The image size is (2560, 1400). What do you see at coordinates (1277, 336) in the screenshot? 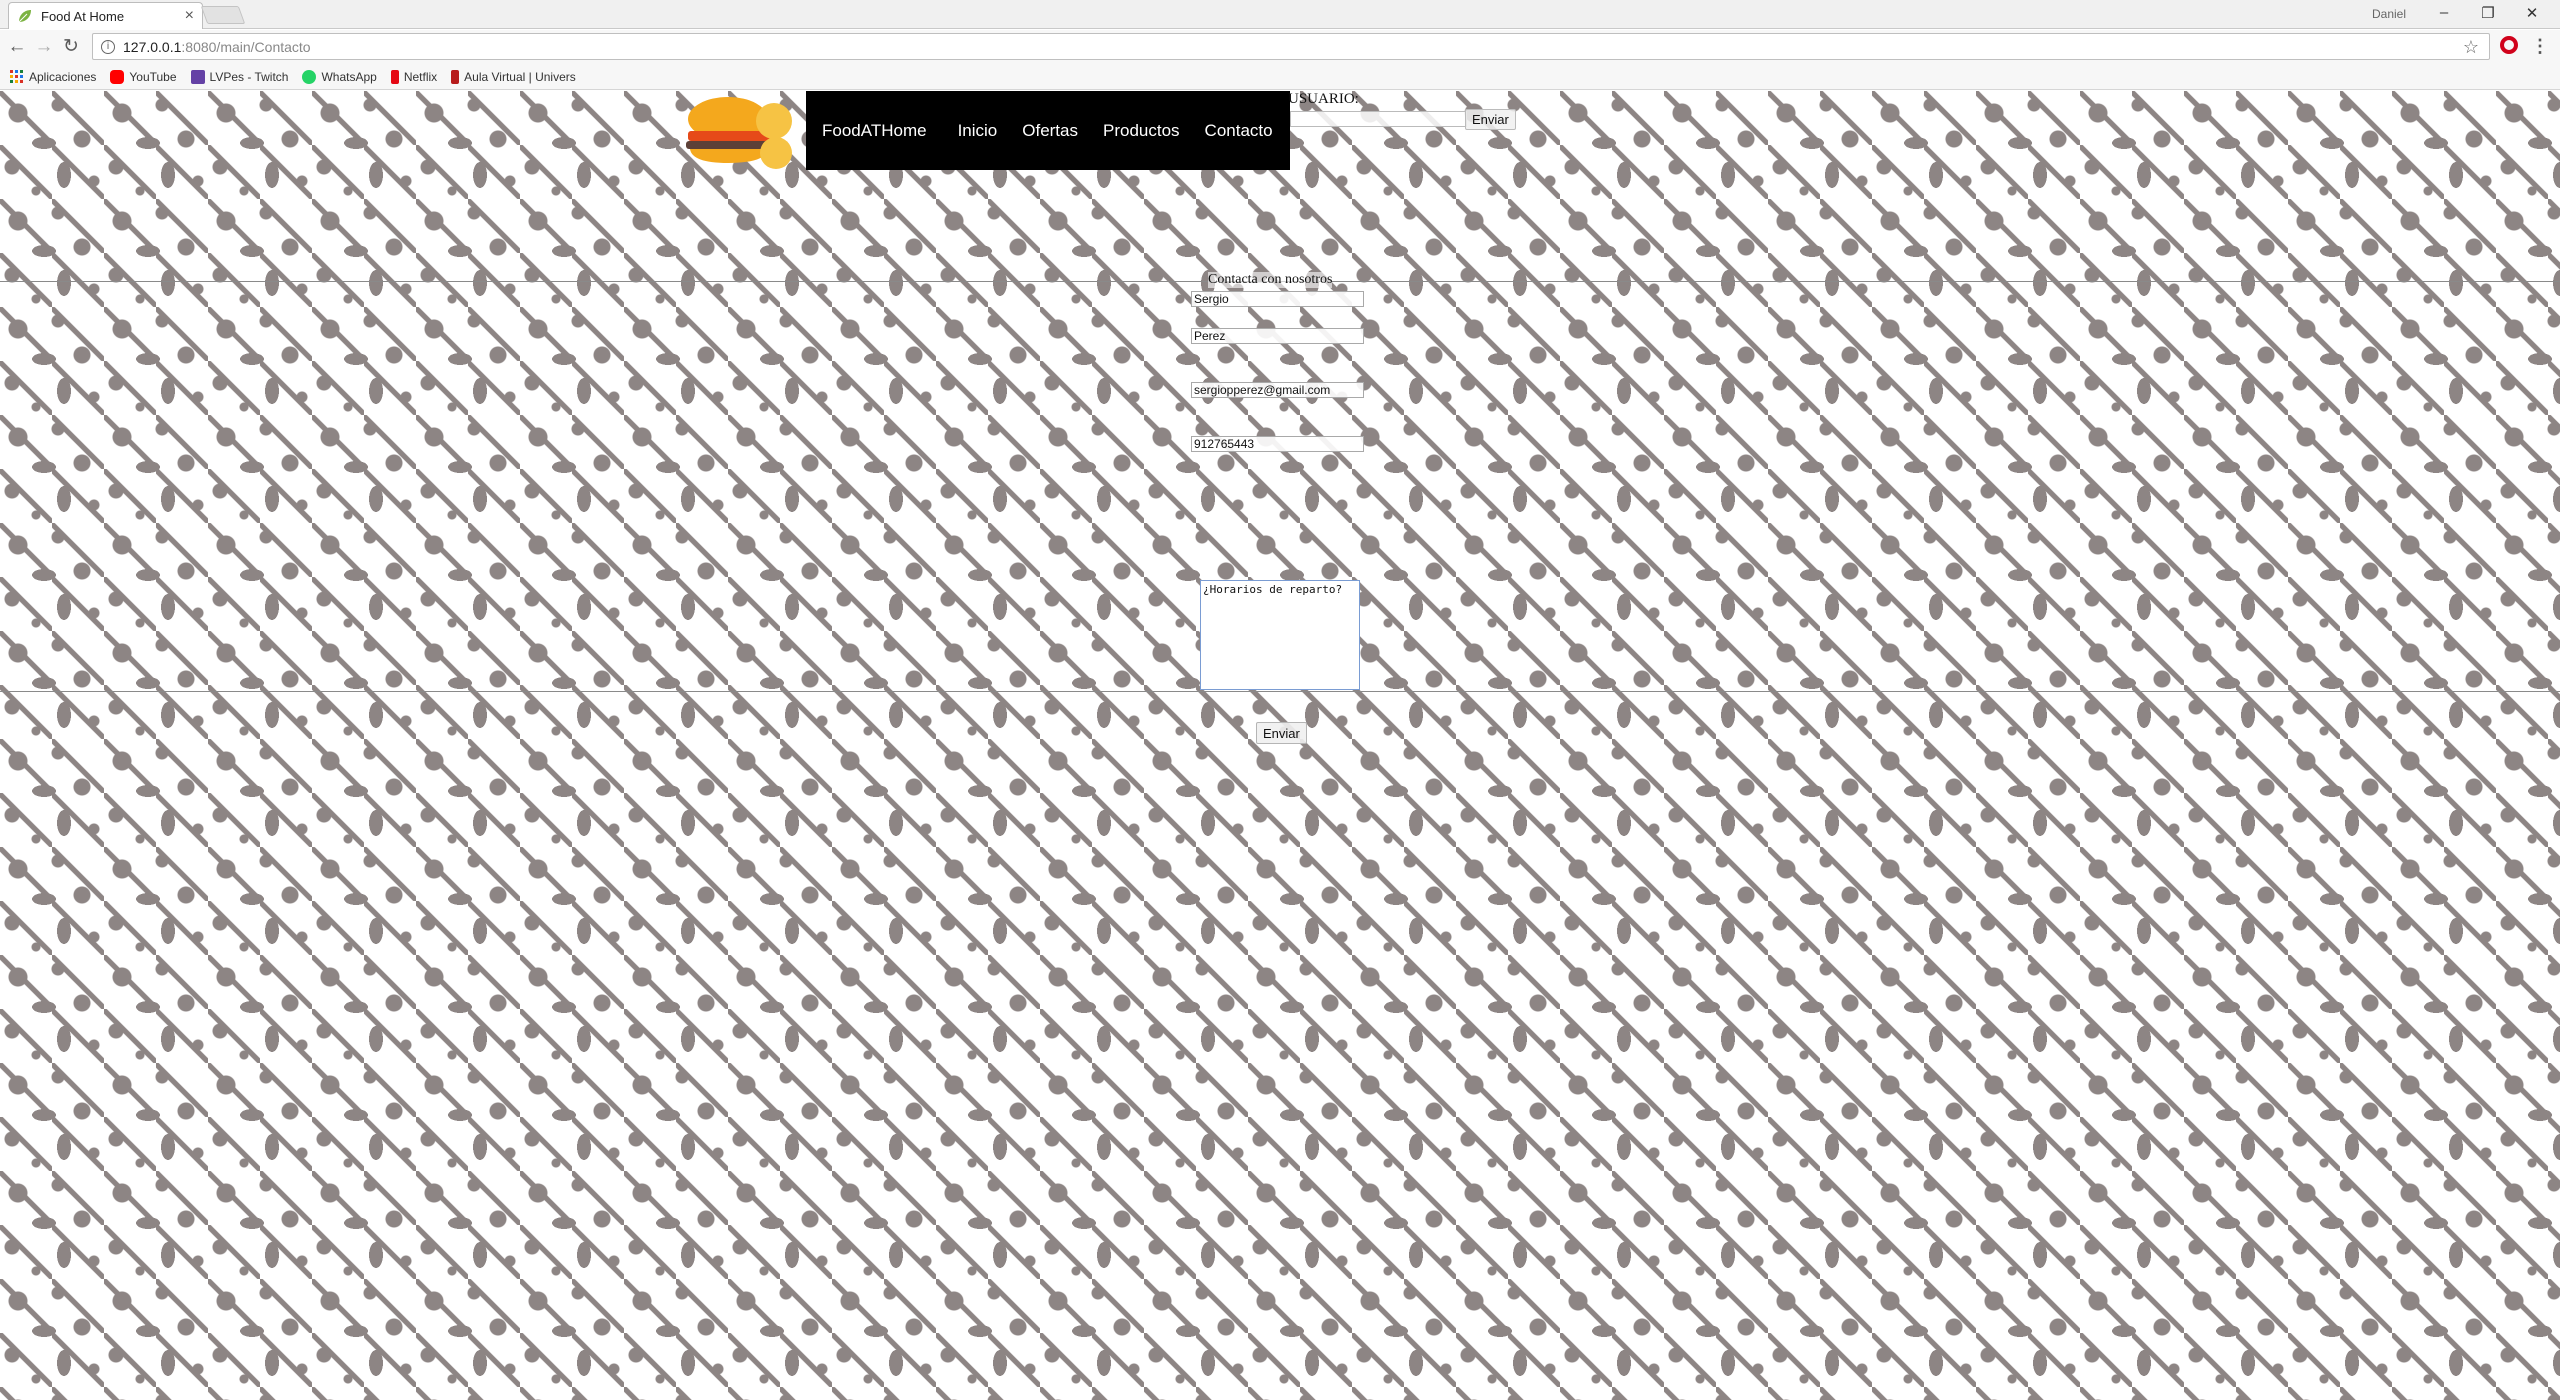
I see `last-name-field` at bounding box center [1277, 336].